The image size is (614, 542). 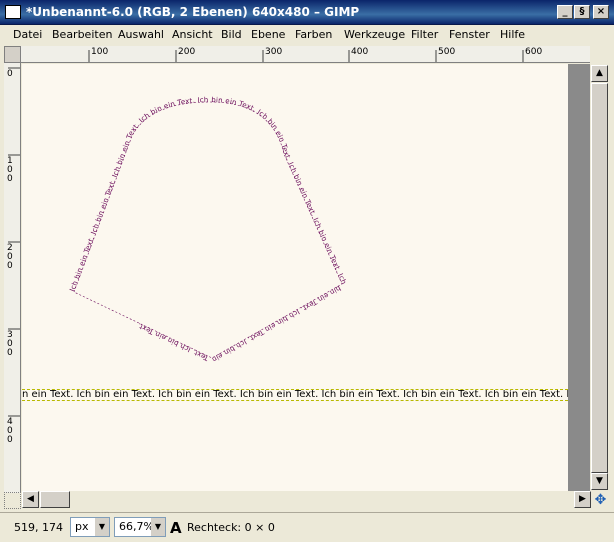 What do you see at coordinates (582, 499) in the screenshot?
I see `scroll-right-arrow-icon: ▶` at bounding box center [582, 499].